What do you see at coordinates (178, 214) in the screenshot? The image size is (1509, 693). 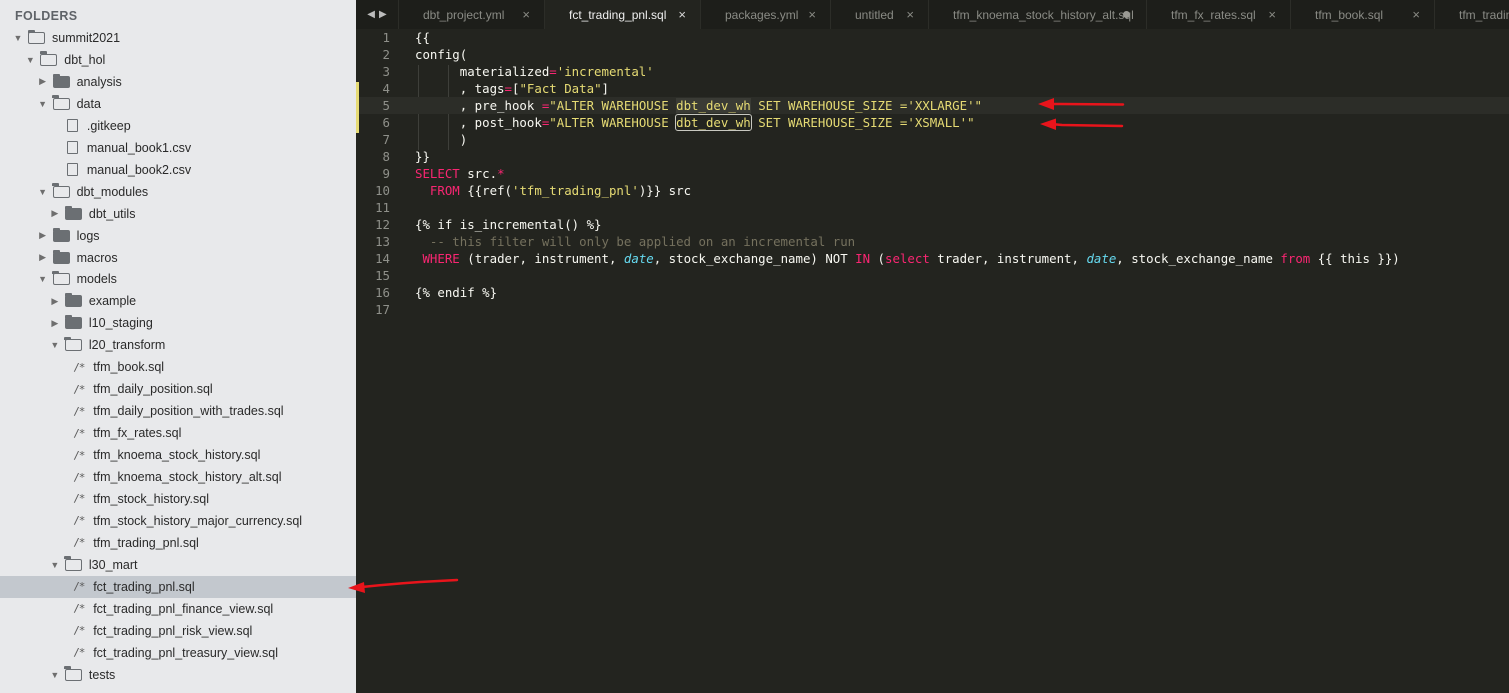 I see `tree-folder: ▶ dbt_utils` at bounding box center [178, 214].